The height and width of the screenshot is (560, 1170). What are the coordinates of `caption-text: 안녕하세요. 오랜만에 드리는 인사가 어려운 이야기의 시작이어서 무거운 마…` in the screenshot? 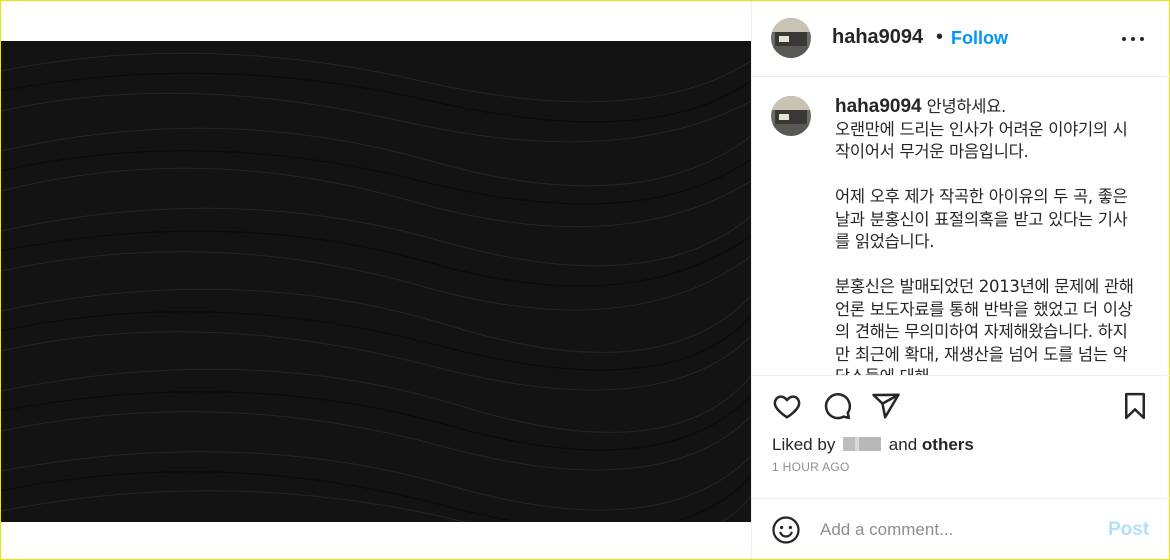 It's located at (984, 236).